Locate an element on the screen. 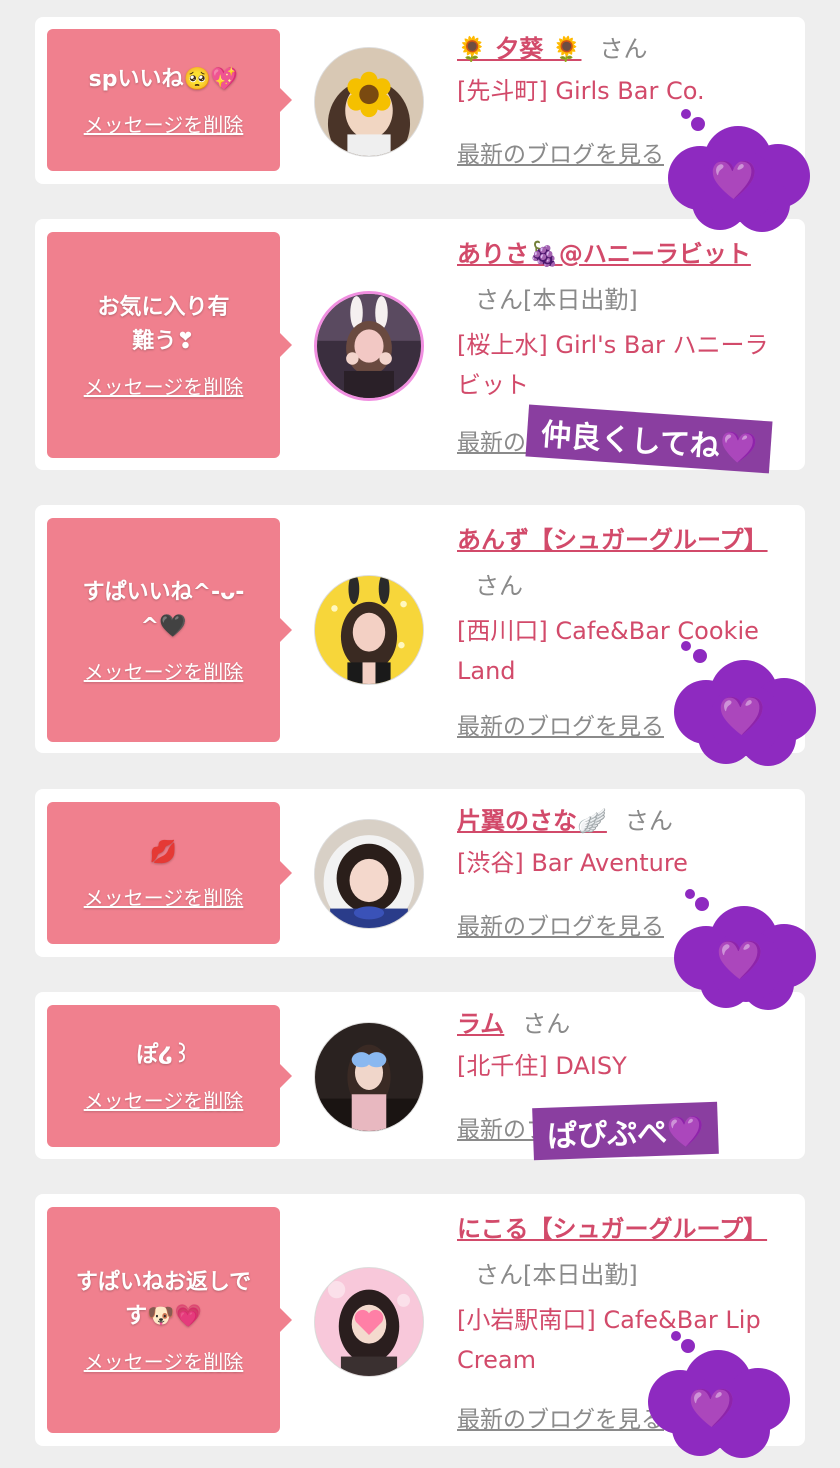 This screenshot has width=840, height=1468. shop-name: [渋谷] Bar Aventure is located at coordinates (572, 863).